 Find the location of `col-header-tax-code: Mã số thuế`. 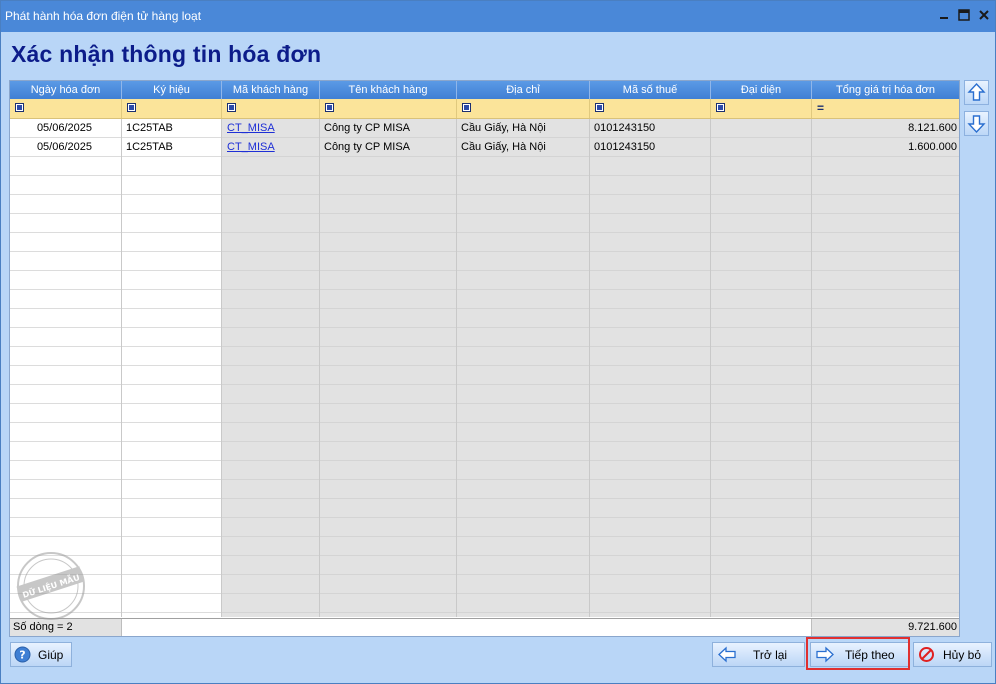

col-header-tax-code: Mã số thuế is located at coordinates (650, 90).